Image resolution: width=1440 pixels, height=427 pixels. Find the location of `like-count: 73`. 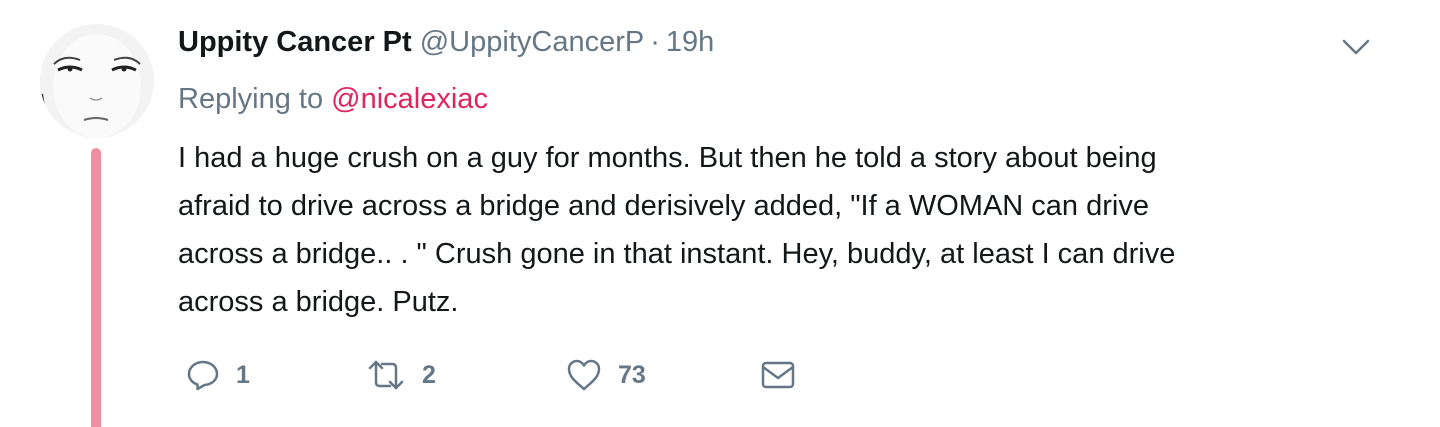

like-count: 73 is located at coordinates (632, 374).